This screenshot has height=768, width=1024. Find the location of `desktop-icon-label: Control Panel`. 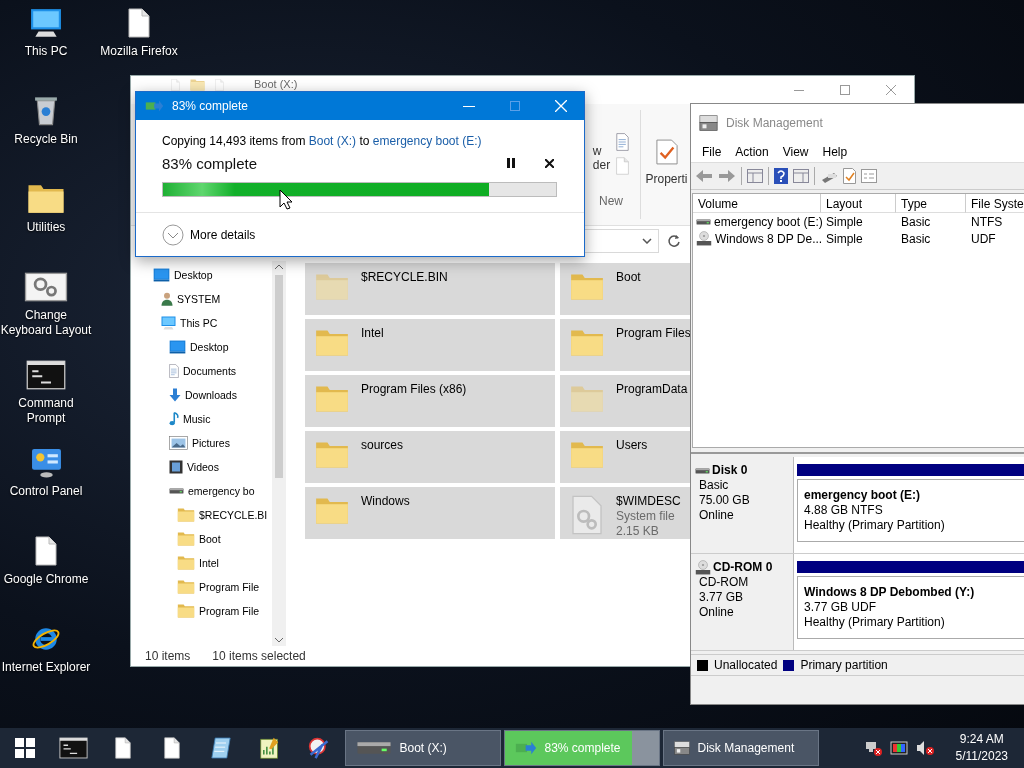

desktop-icon-label: Control Panel is located at coordinates (46, 491).